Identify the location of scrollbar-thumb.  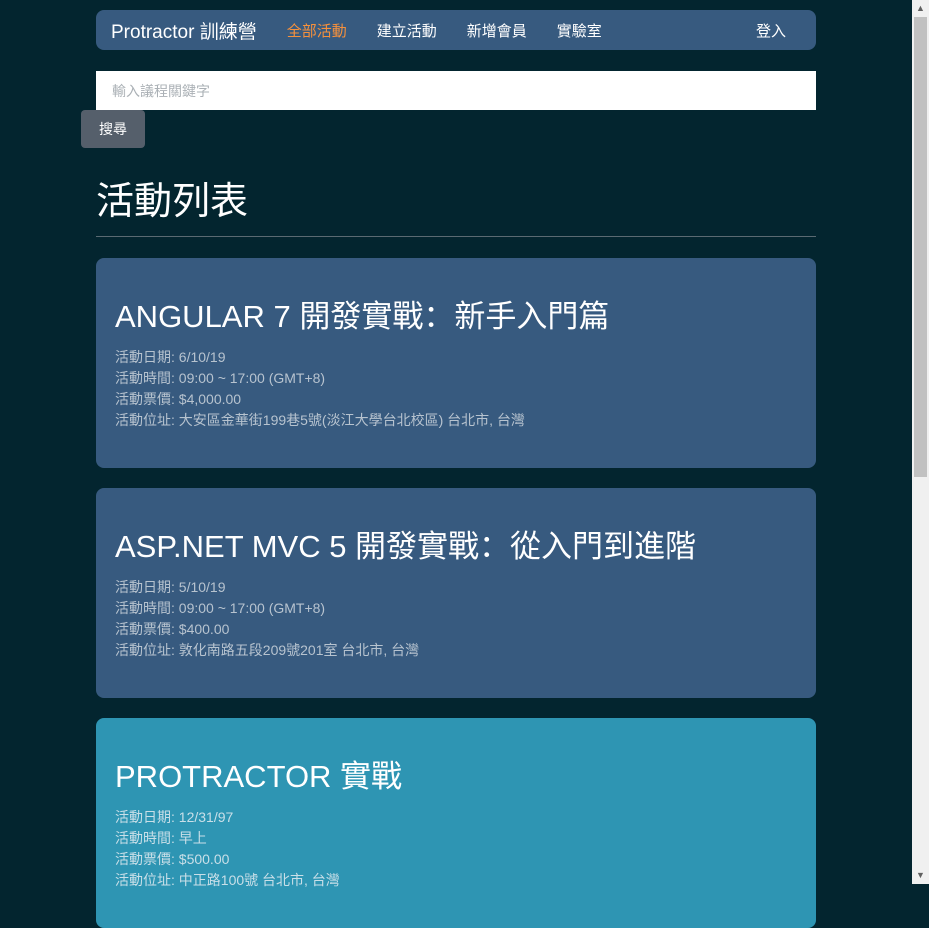
(920, 247).